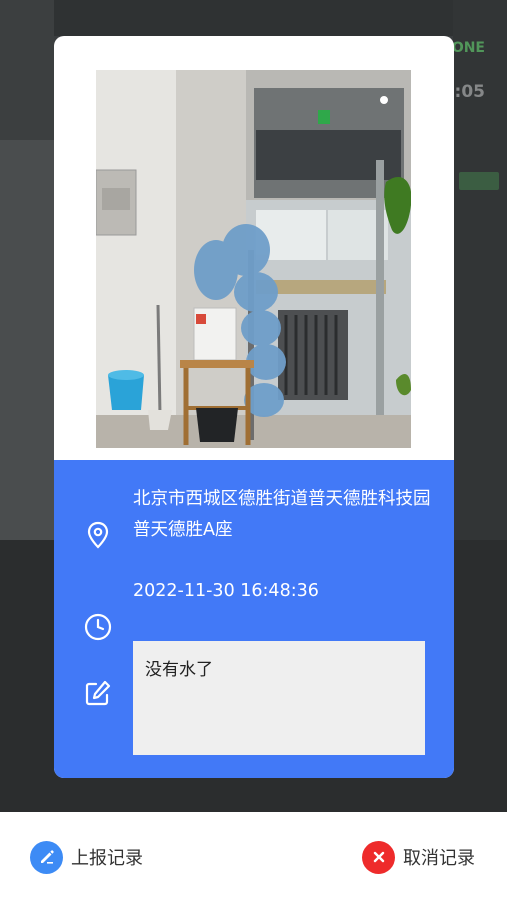 This screenshot has width=507, height=900. What do you see at coordinates (226, 591) in the screenshot?
I see `record-timestamp: 2022-11-30 16:48:36` at bounding box center [226, 591].